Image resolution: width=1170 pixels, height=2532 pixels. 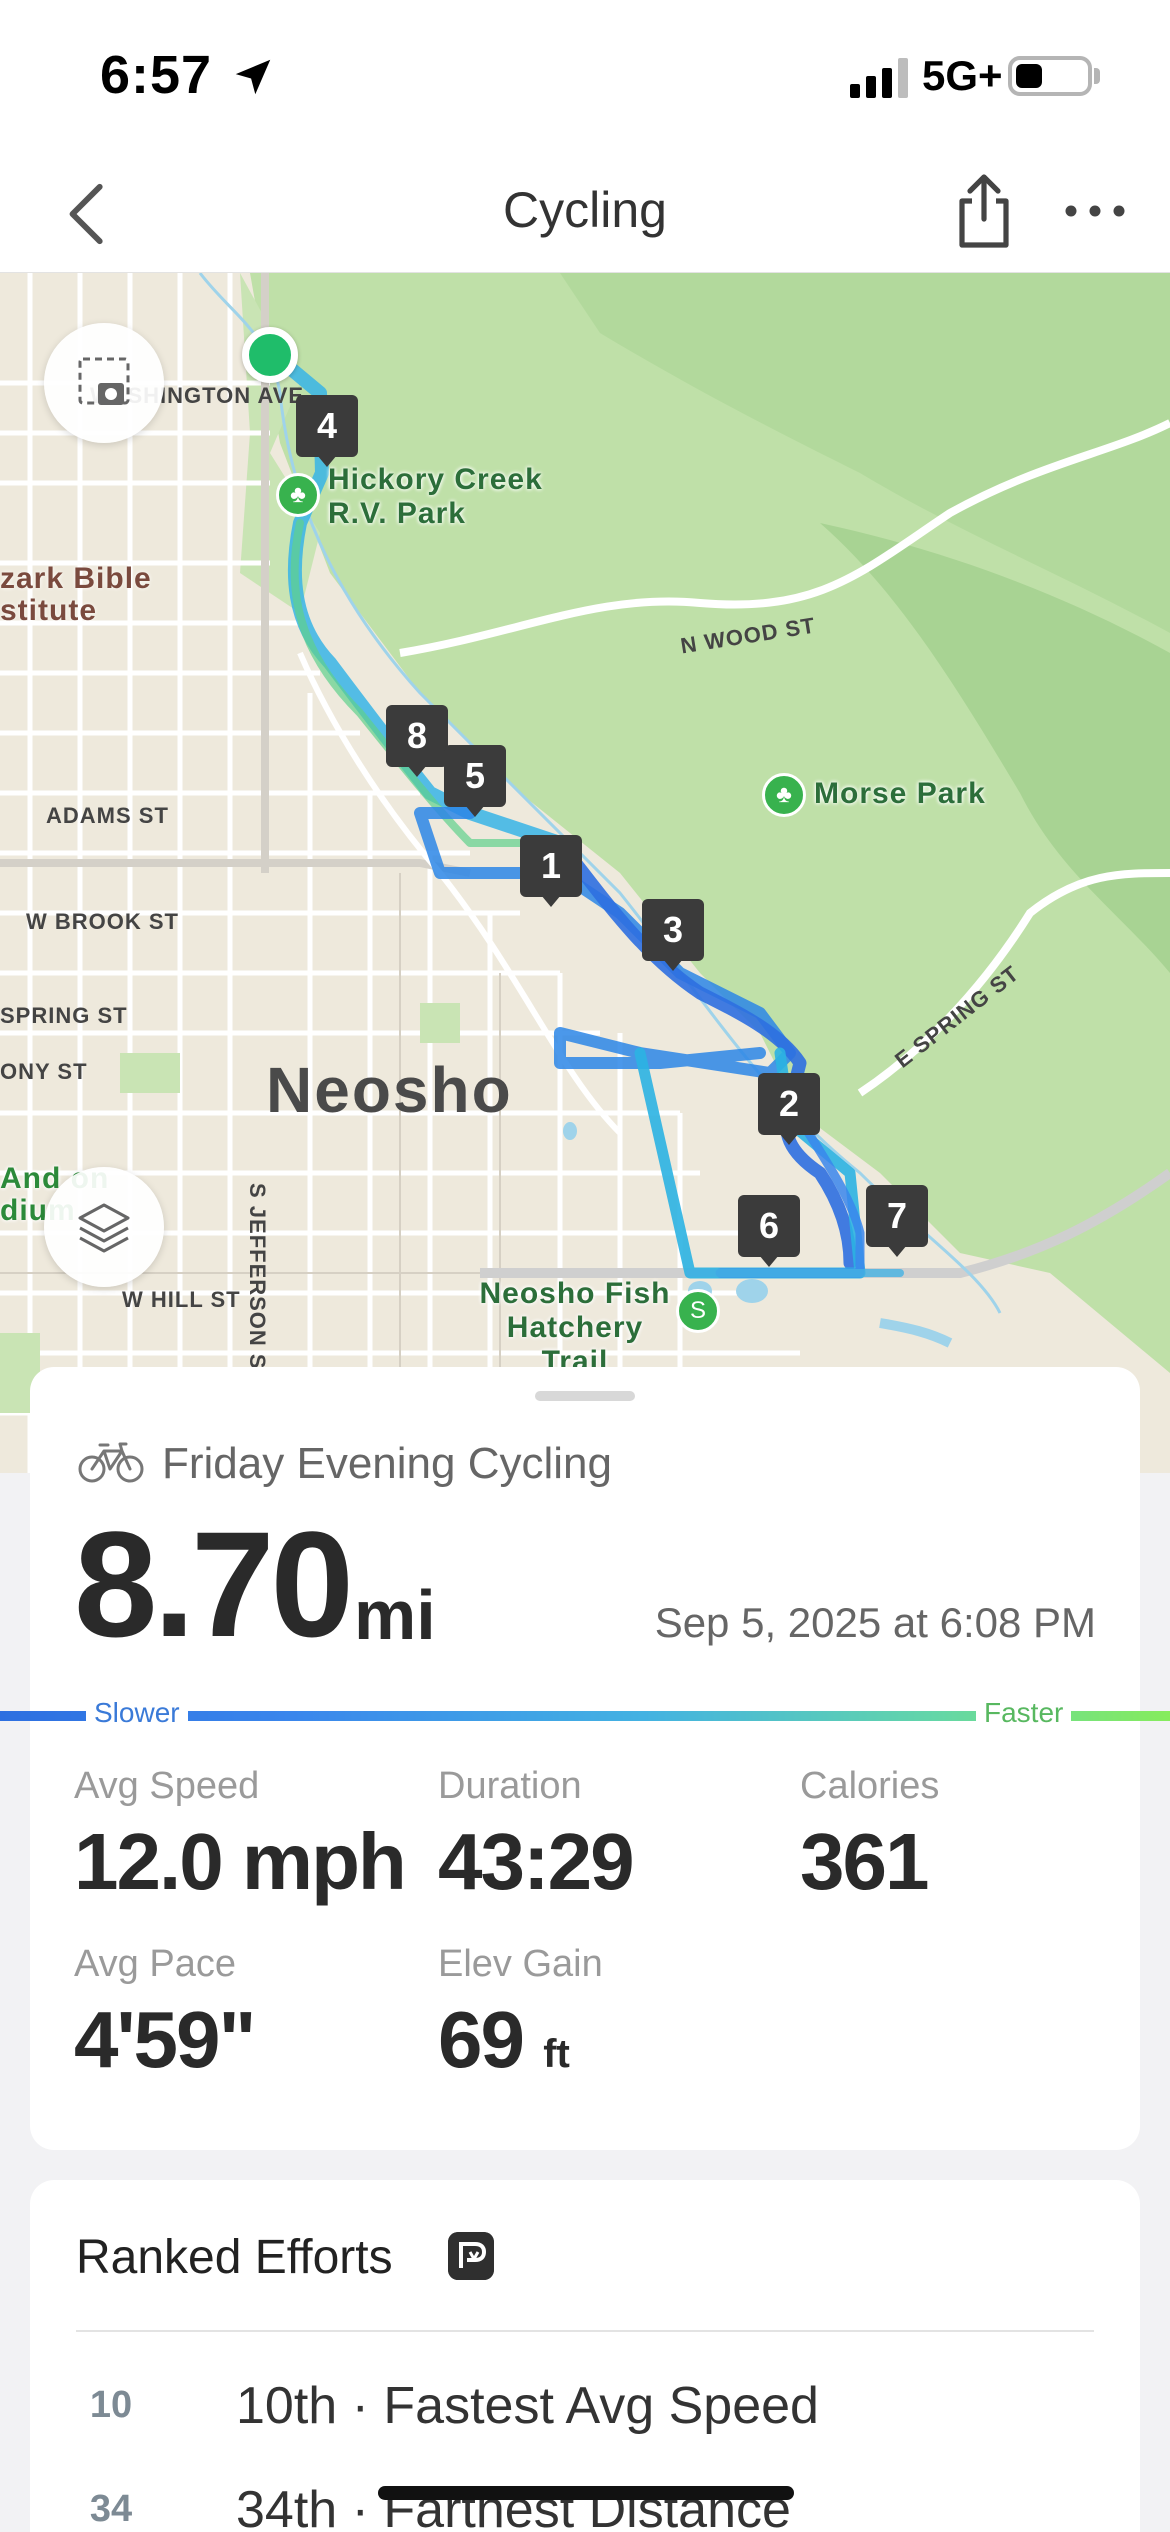 What do you see at coordinates (984, 211) in the screenshot?
I see `share-icon` at bounding box center [984, 211].